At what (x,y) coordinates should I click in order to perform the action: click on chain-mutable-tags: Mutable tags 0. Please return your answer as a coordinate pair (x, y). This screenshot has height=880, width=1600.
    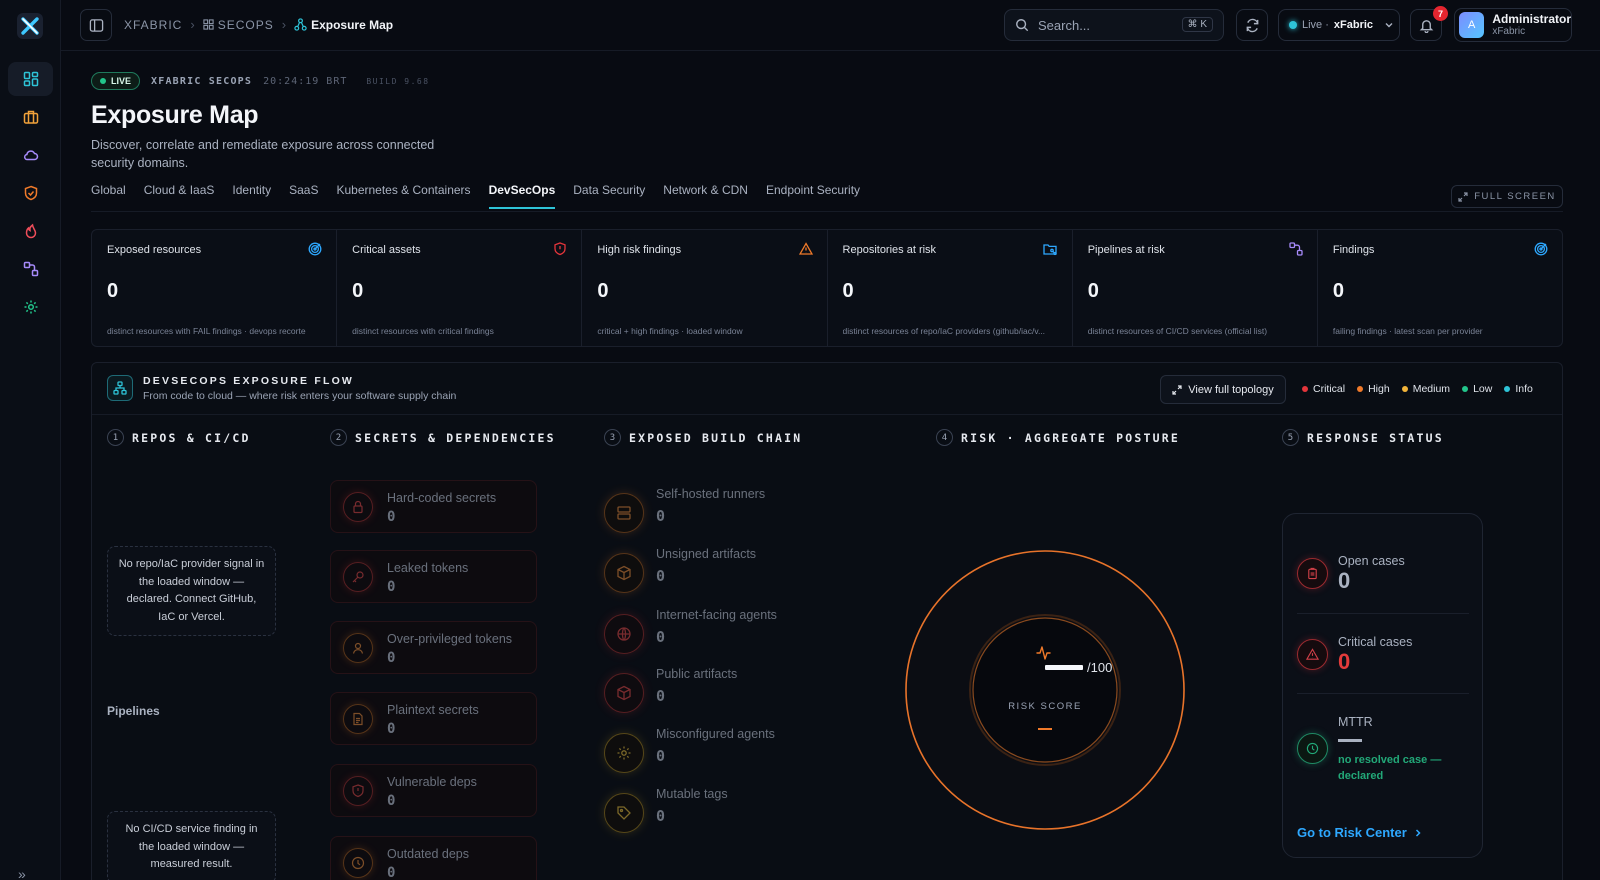
    Looking at the image, I should click on (714, 812).